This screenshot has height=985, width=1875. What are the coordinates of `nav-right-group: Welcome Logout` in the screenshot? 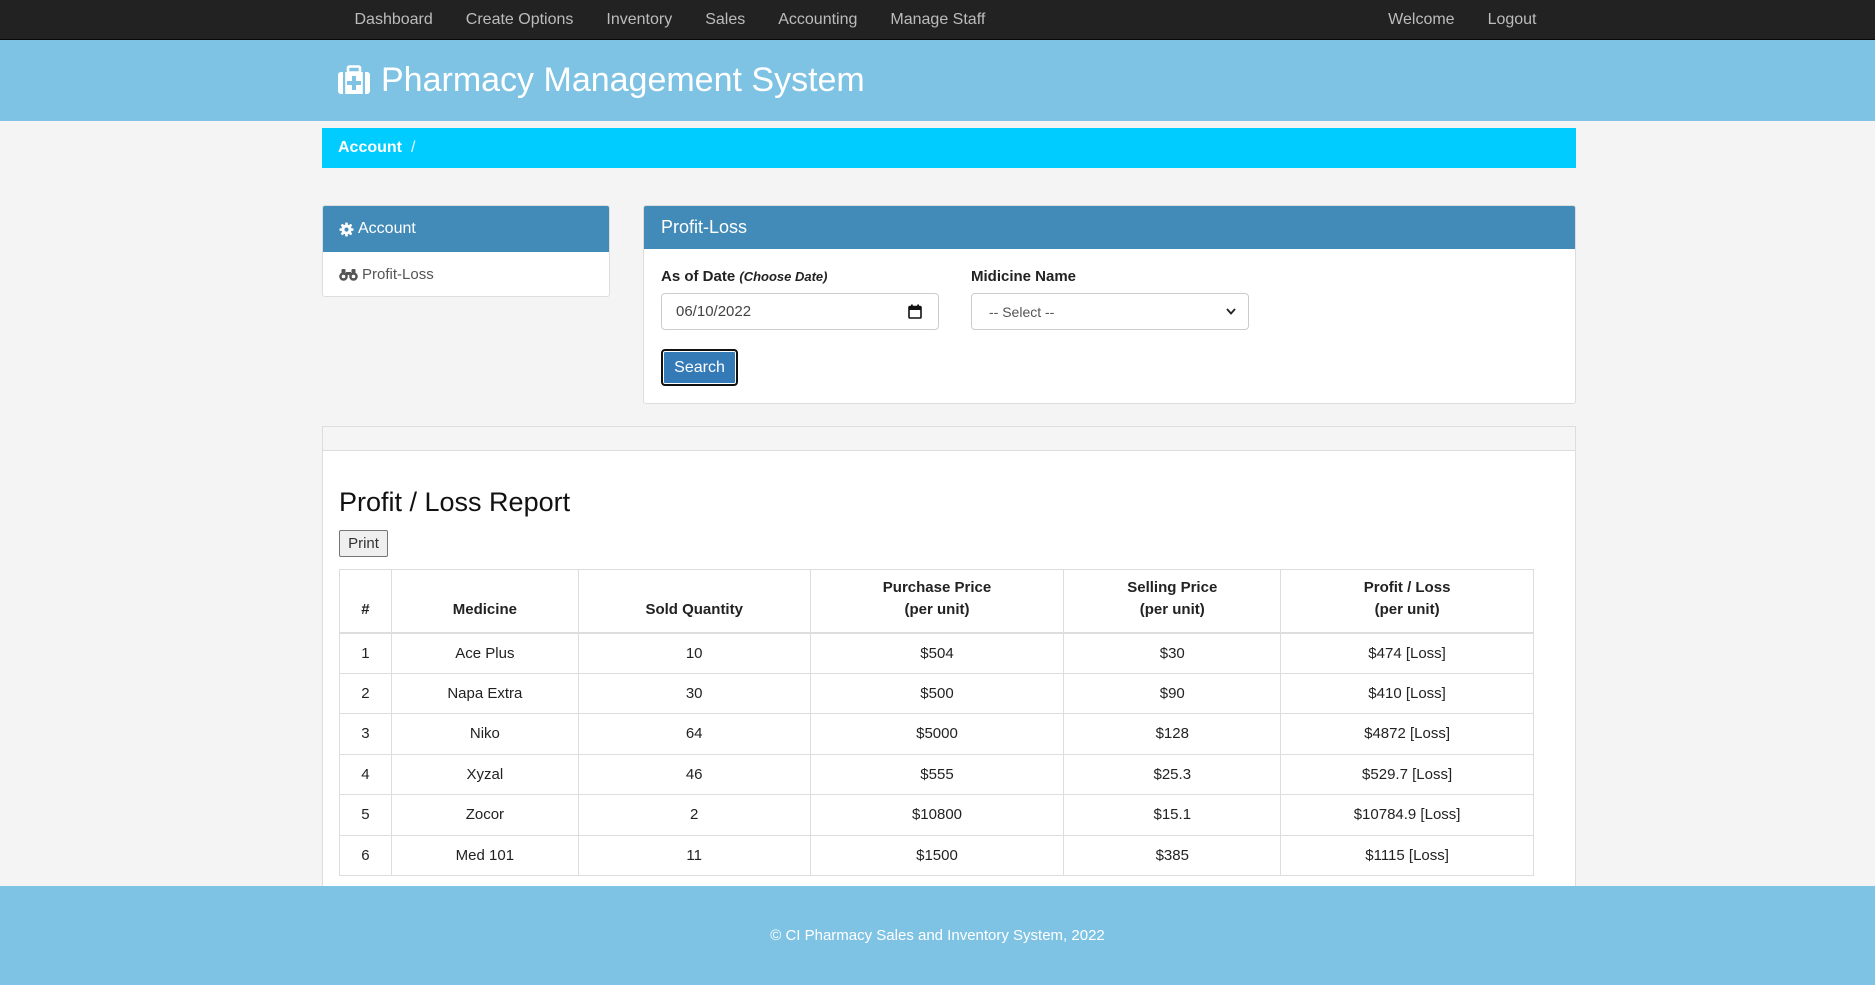 It's located at (1462, 20).